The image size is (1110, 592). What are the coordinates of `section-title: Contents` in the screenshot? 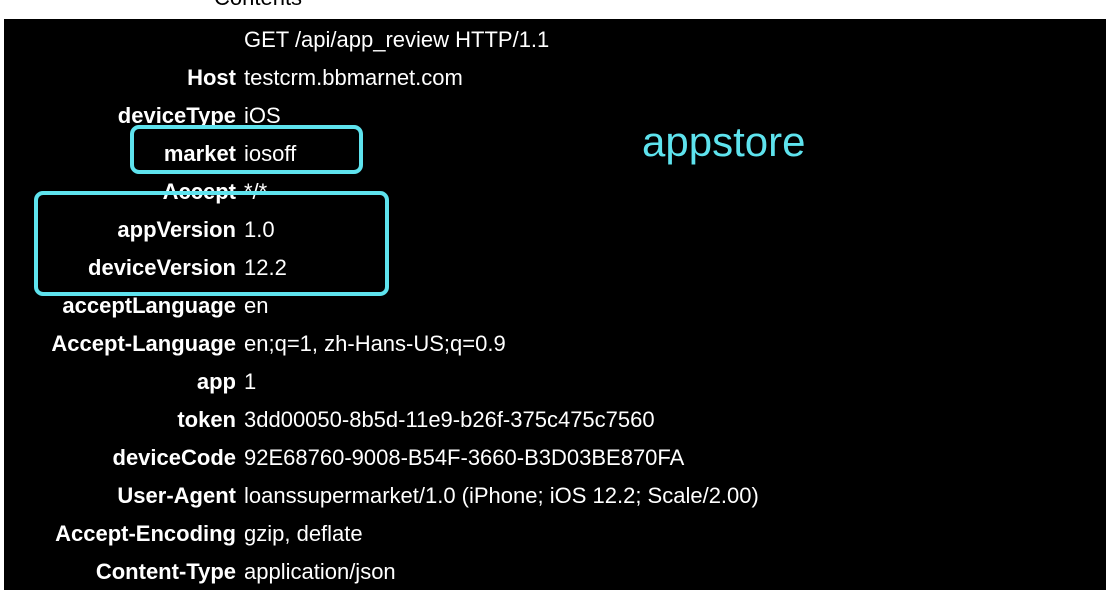 It's located at (258, 4).